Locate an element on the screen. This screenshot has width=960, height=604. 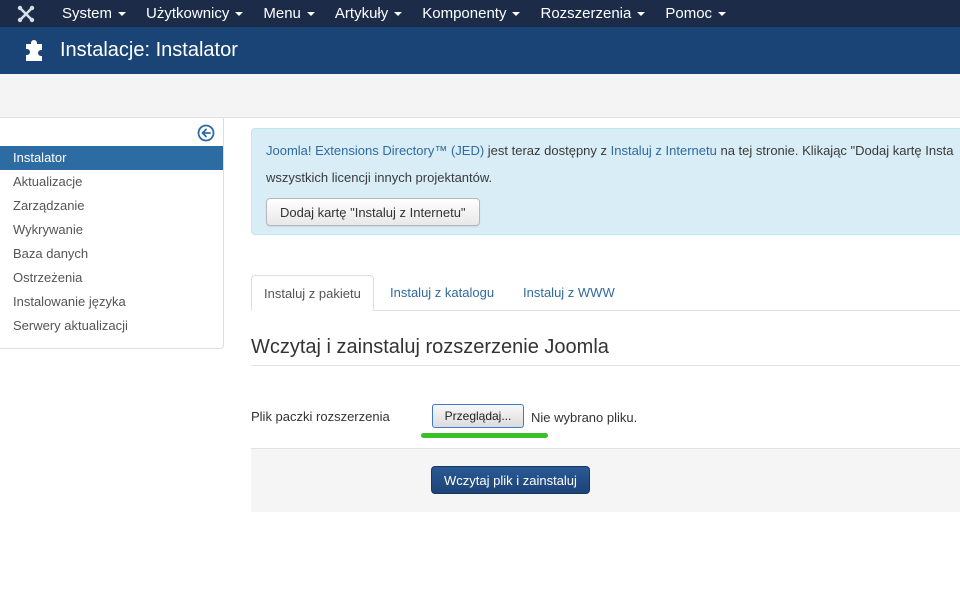
upload-and-install-button: Wczytaj plik i zainstaluj is located at coordinates (510, 480).